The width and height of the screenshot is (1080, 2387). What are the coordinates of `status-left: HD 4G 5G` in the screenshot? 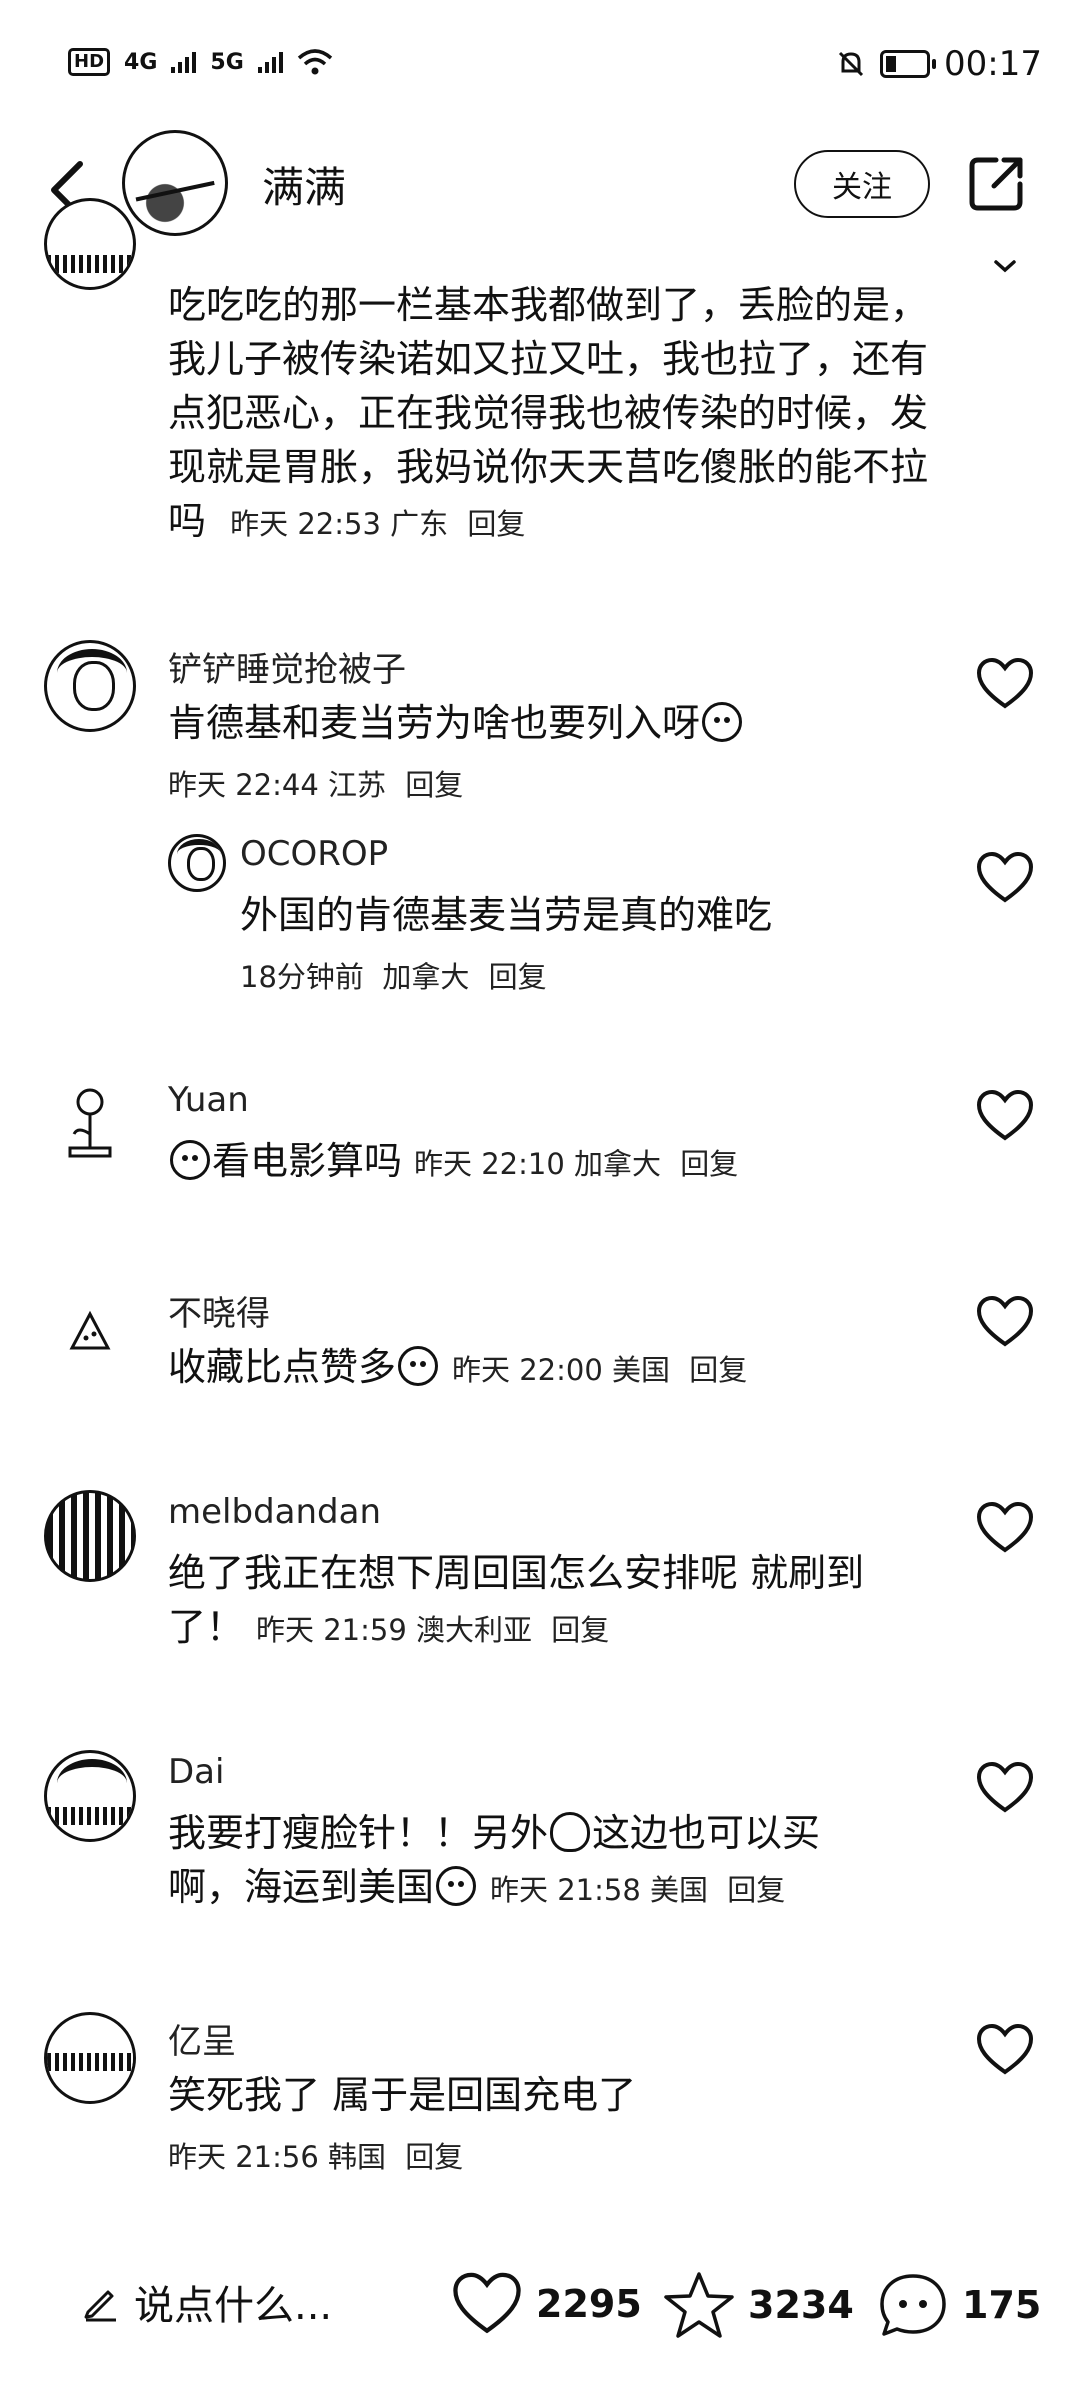 It's located at (200, 62).